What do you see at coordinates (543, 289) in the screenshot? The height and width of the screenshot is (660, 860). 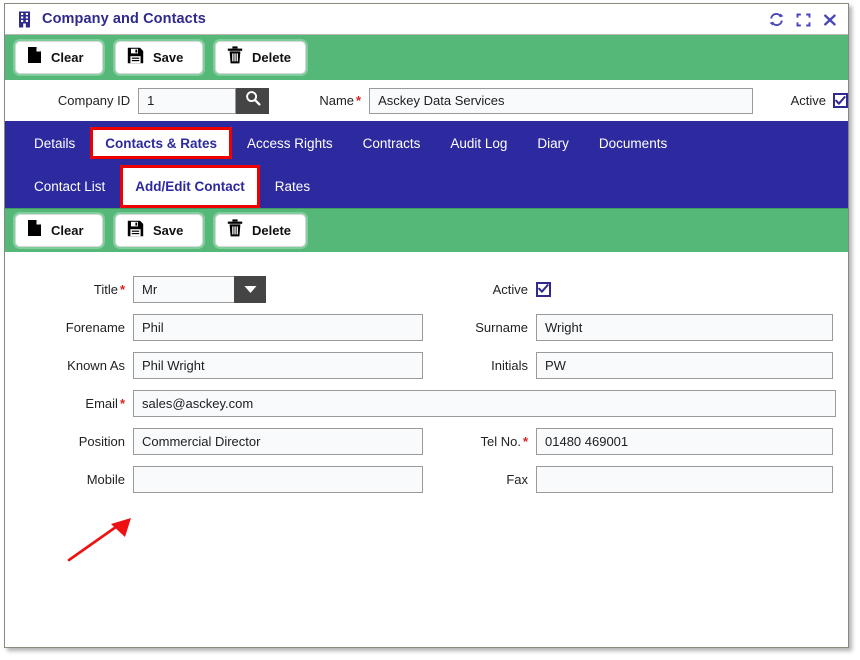 I see `contact-active-checkbox` at bounding box center [543, 289].